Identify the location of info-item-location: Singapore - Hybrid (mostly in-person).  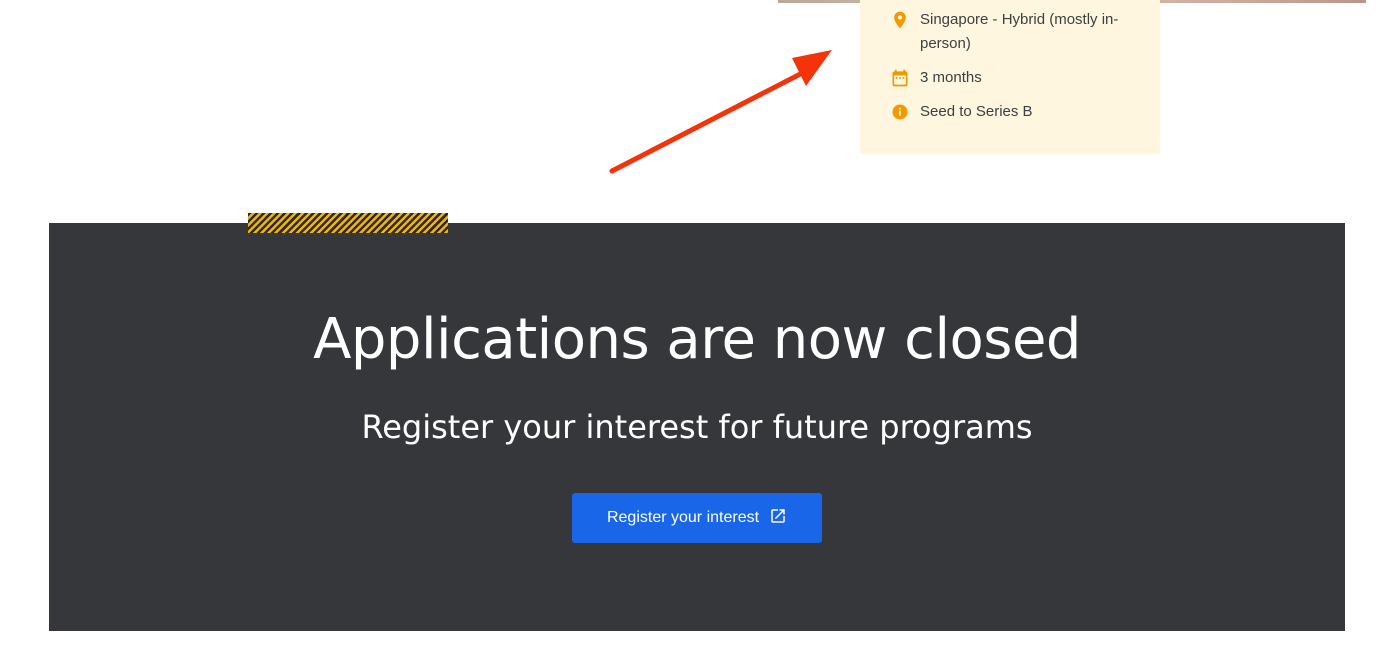
(1013, 32).